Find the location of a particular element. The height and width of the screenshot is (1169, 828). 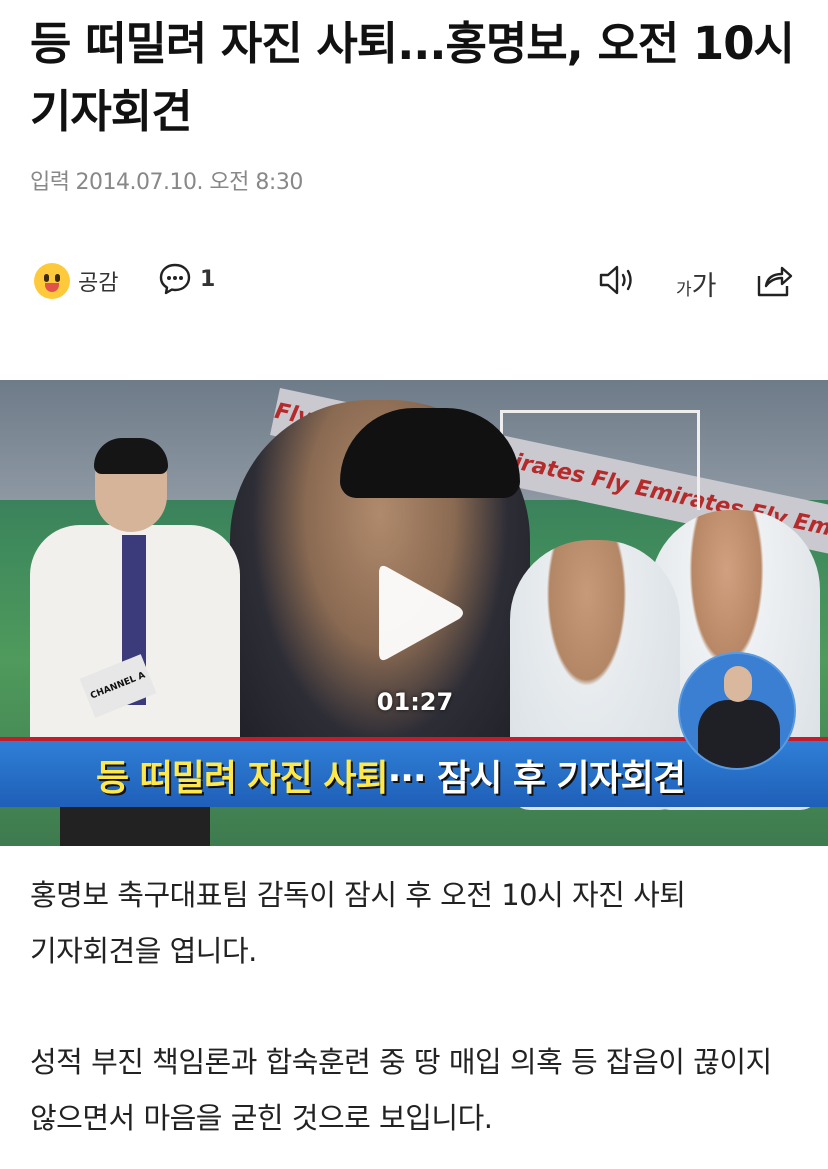

smile-emoji-icon is located at coordinates (52, 281).